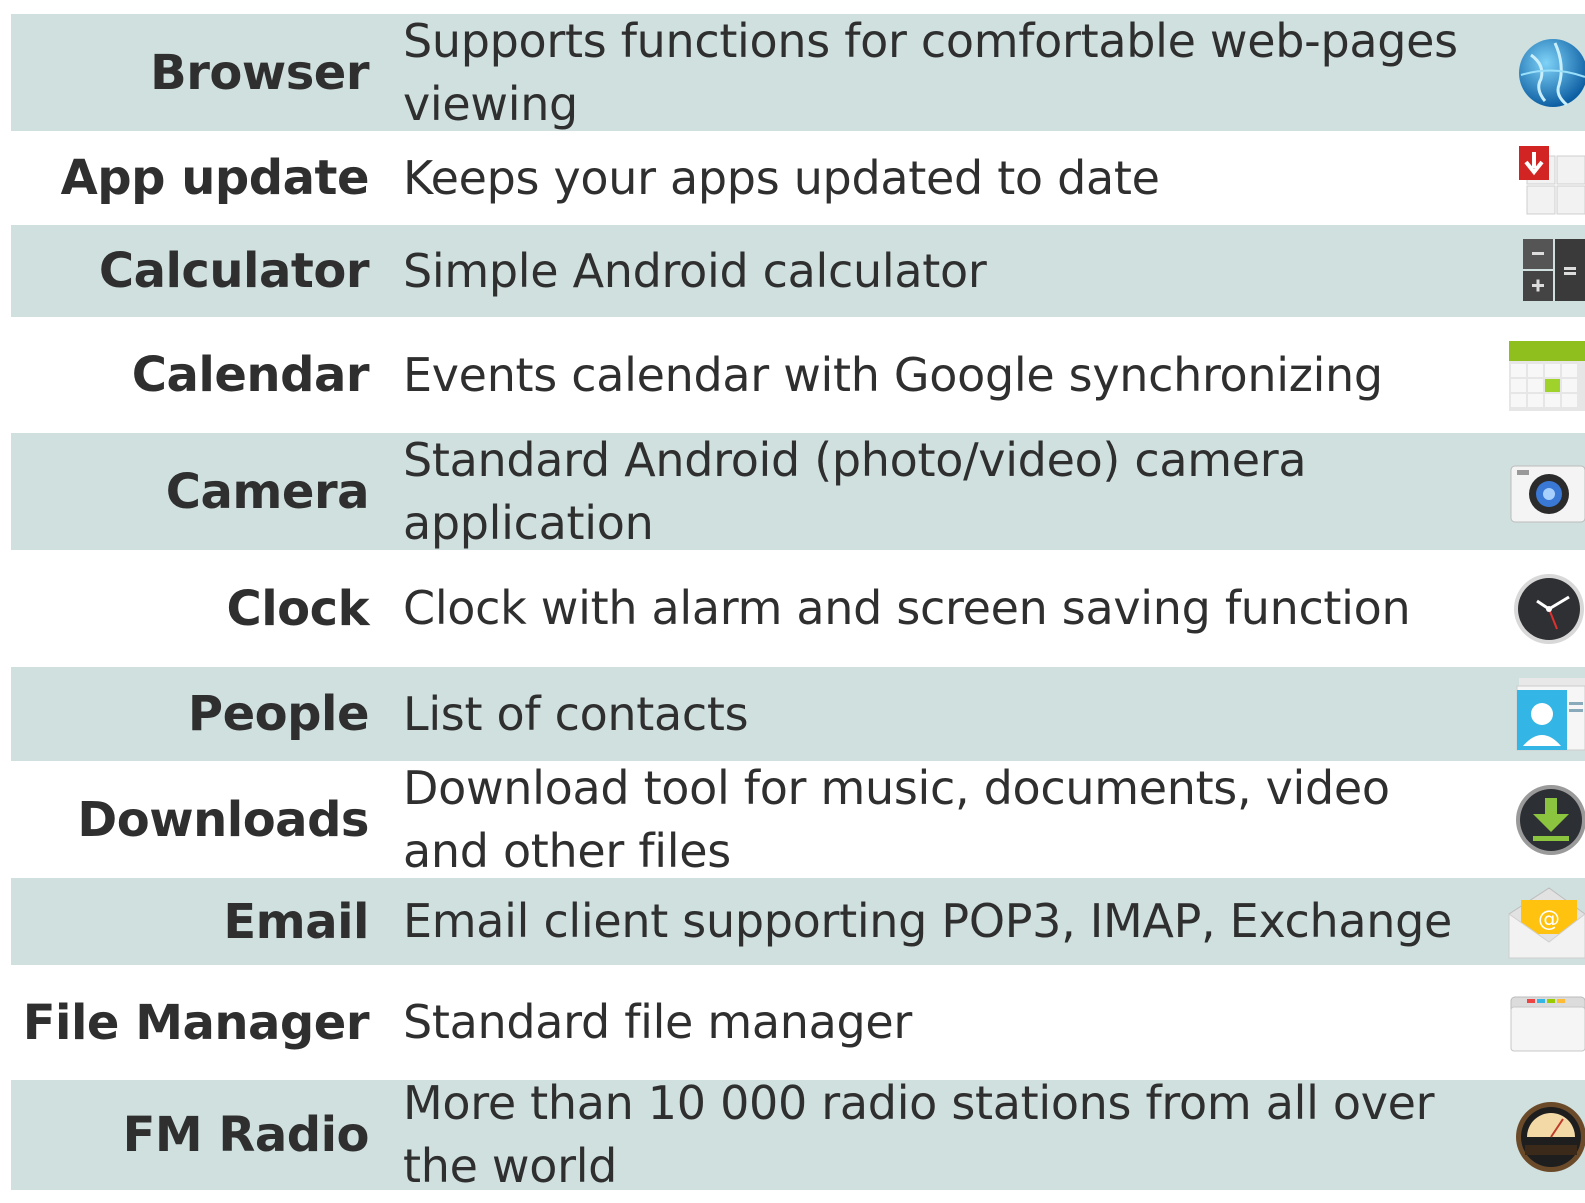 Image resolution: width=1585 pixels, height=1203 pixels. I want to click on app-name: Calendar, so click(250, 375).